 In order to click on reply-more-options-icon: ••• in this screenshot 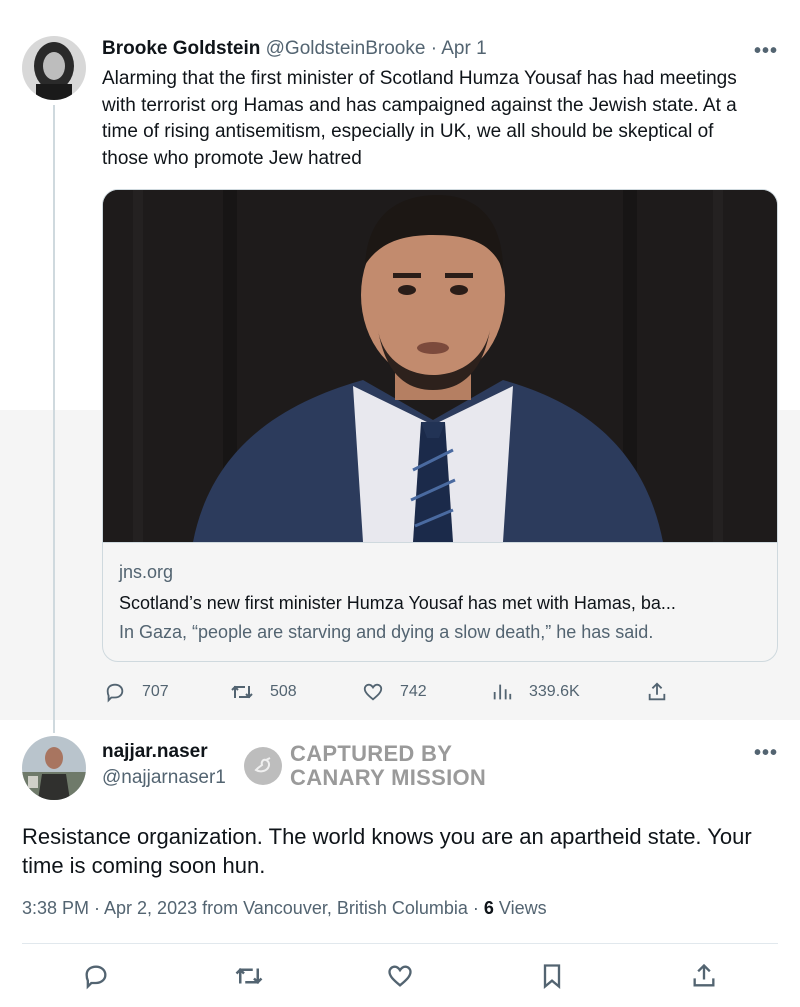, I will do `click(766, 753)`.